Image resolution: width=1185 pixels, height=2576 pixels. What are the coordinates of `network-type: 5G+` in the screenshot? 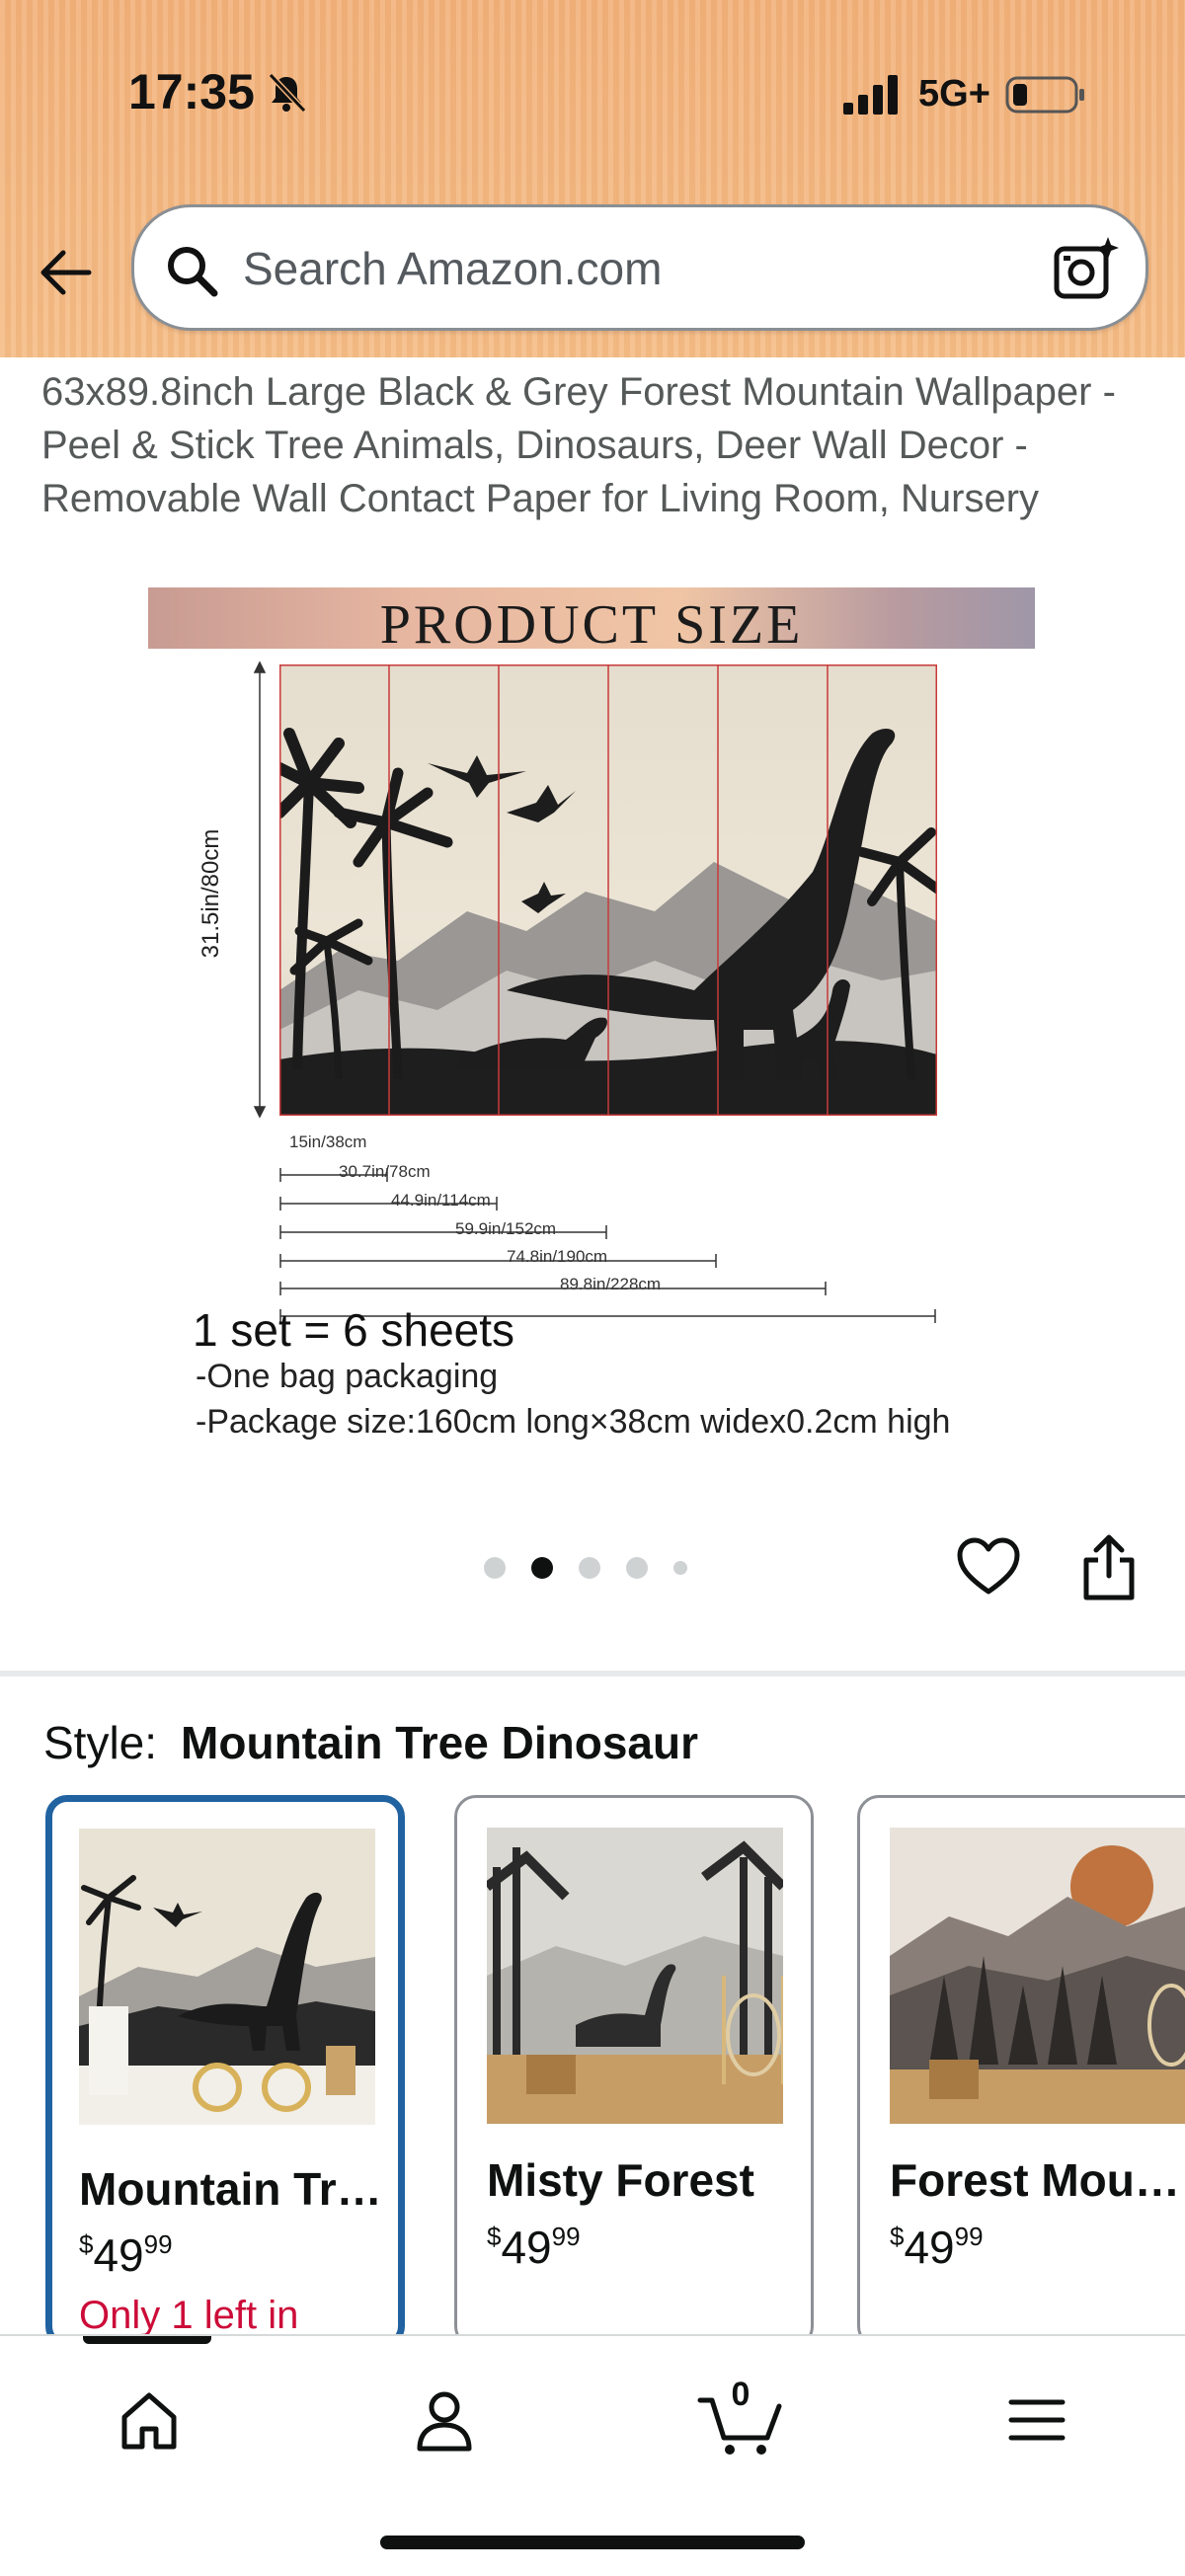 It's located at (954, 94).